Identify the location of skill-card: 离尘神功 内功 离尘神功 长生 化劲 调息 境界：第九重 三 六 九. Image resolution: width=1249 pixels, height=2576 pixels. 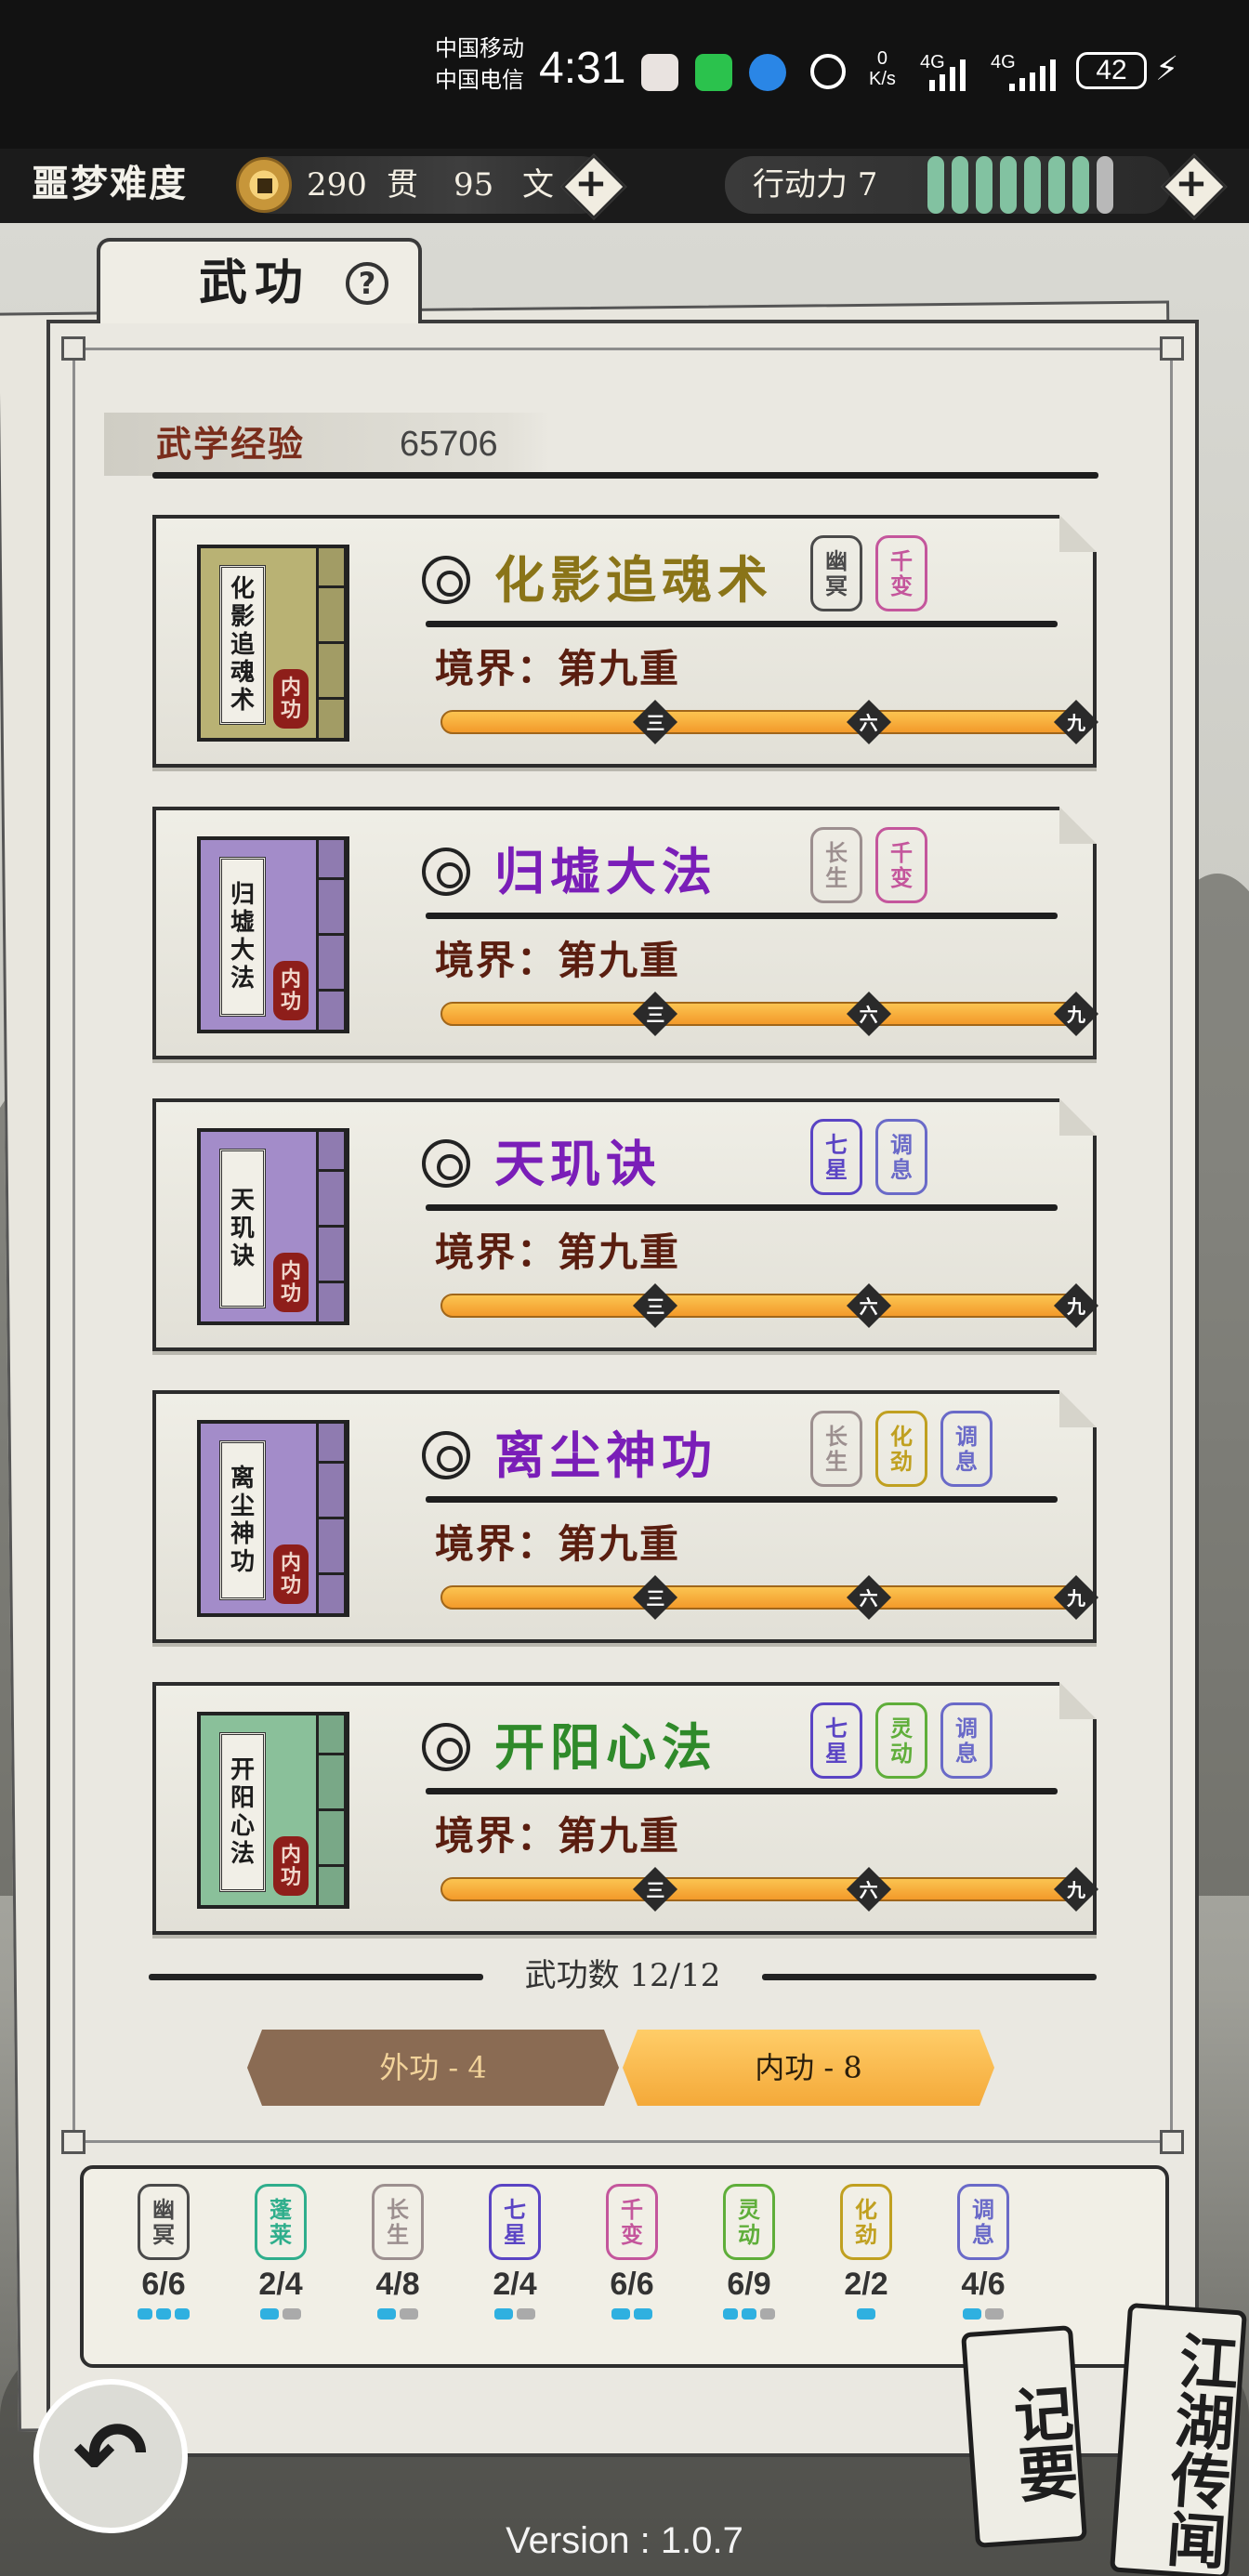
(625, 1516).